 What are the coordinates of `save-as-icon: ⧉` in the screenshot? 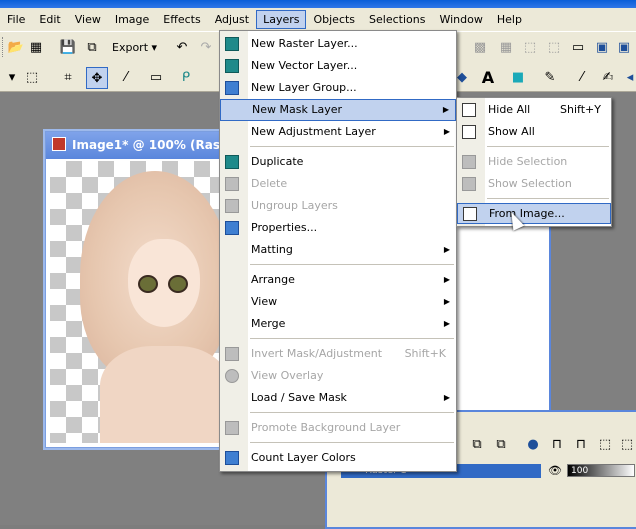 It's located at (92, 47).